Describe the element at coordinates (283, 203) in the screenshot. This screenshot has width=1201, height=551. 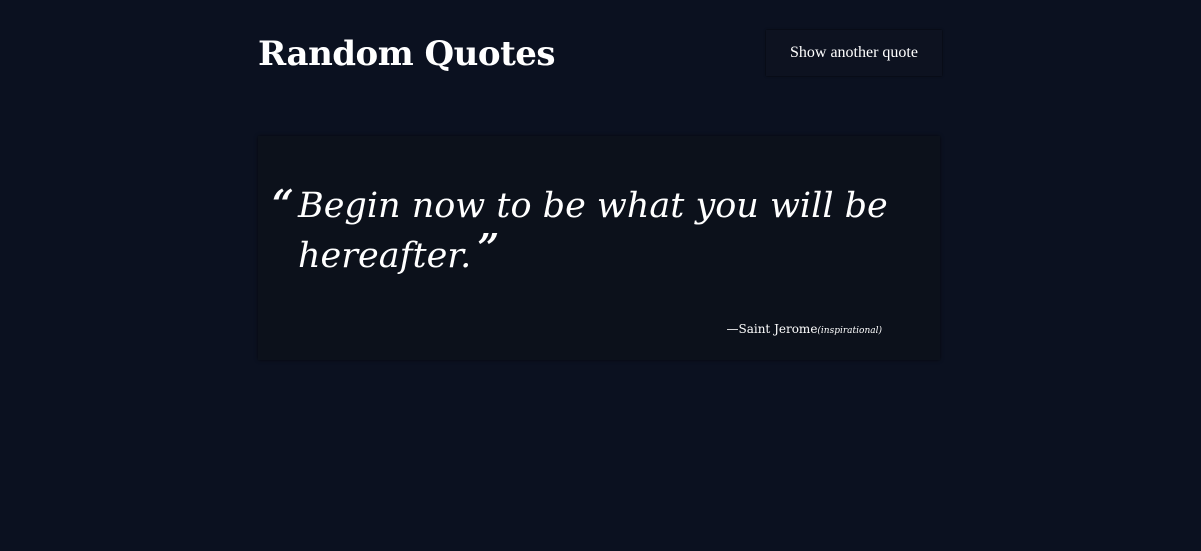
I see `open-quote-icon: “` at that location.